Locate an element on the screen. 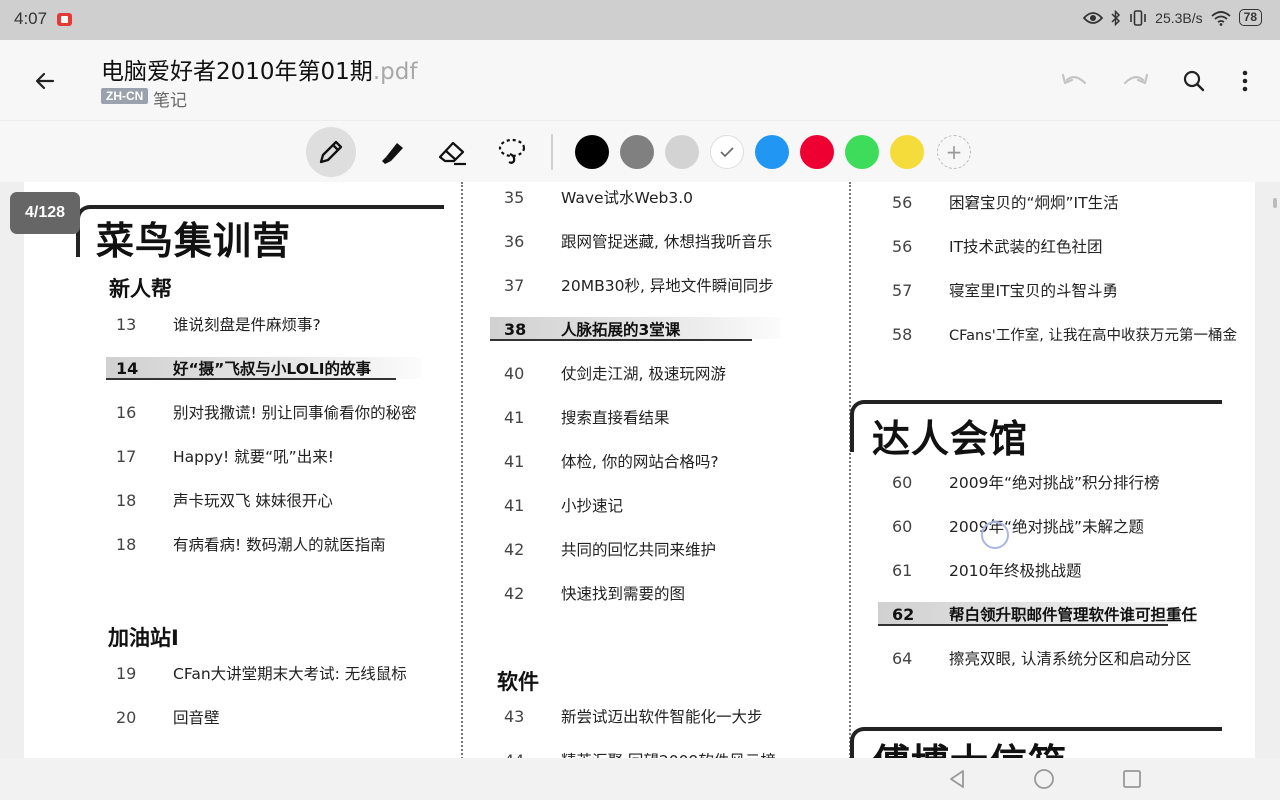 The width and height of the screenshot is (1280, 800). nav-home-button is located at coordinates (1044, 779).